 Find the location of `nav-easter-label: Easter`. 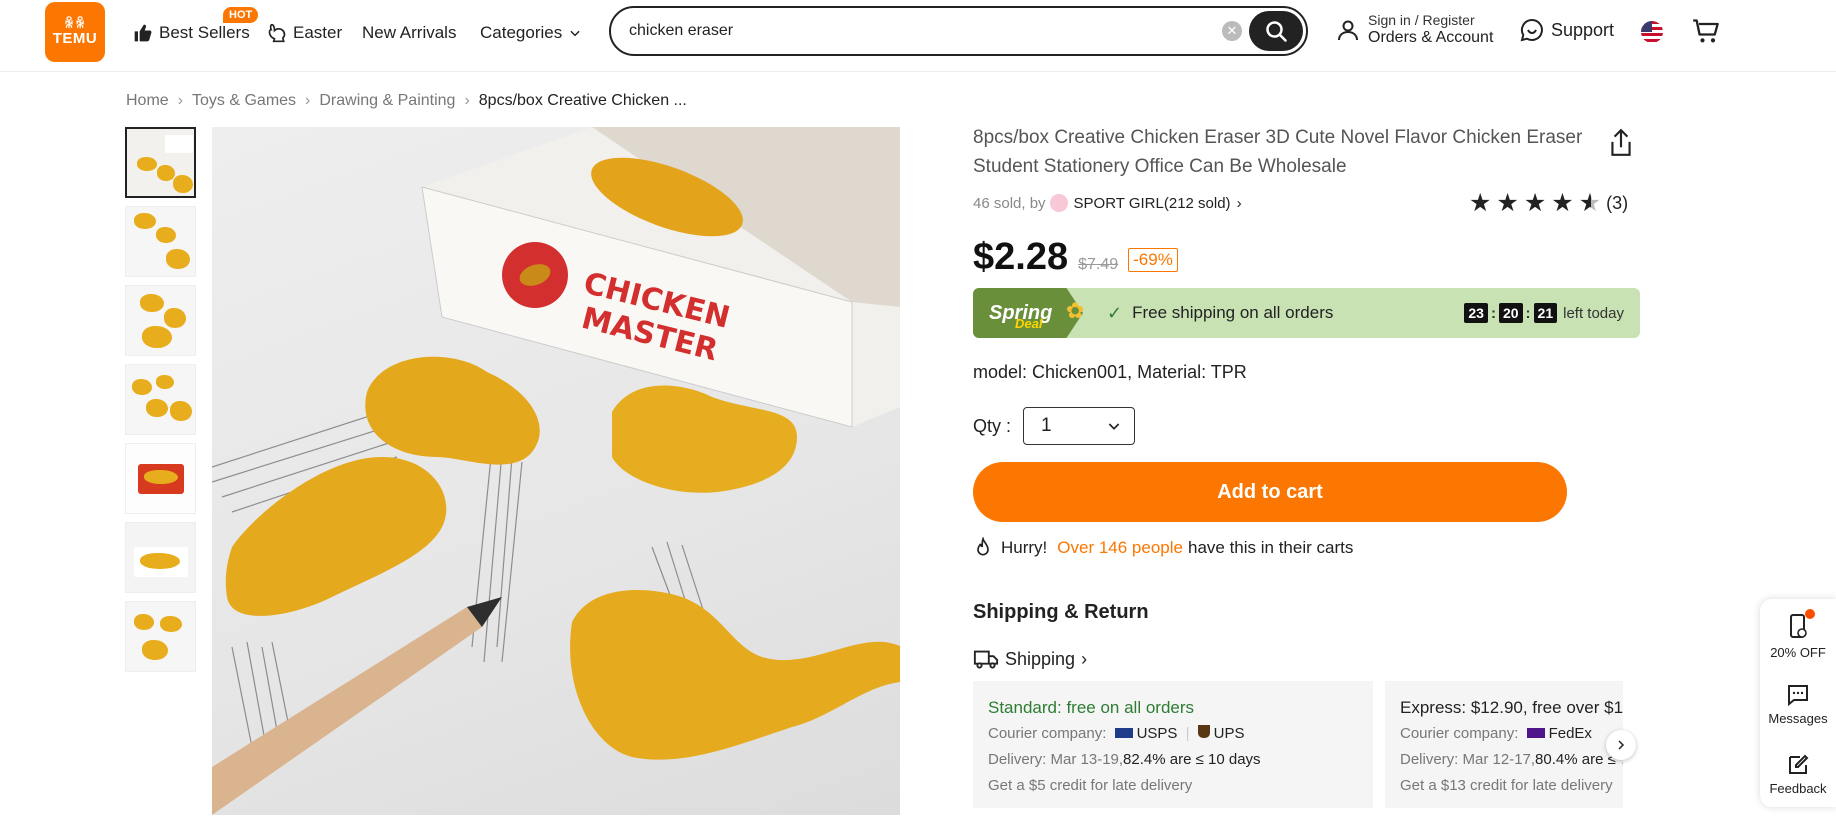

nav-easter-label: Easter is located at coordinates (318, 32).